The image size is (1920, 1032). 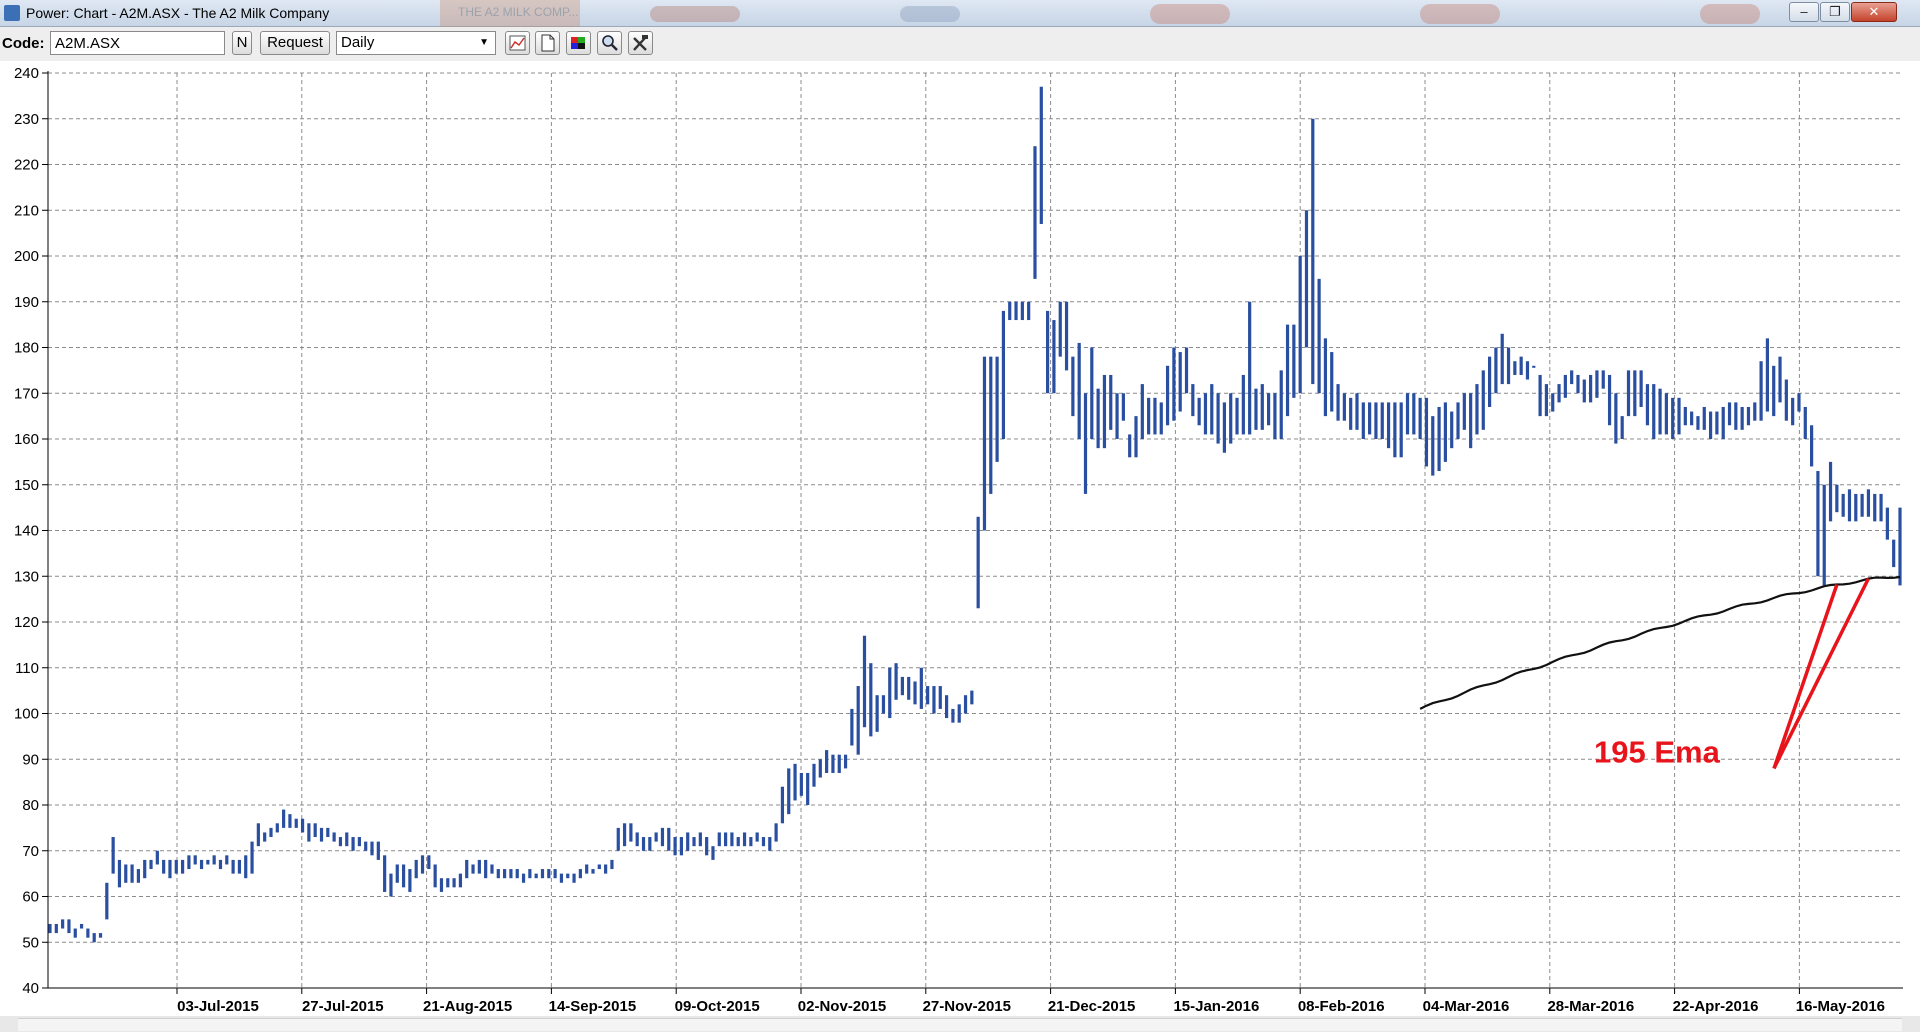 I want to click on request-button: Request, so click(x=295, y=43).